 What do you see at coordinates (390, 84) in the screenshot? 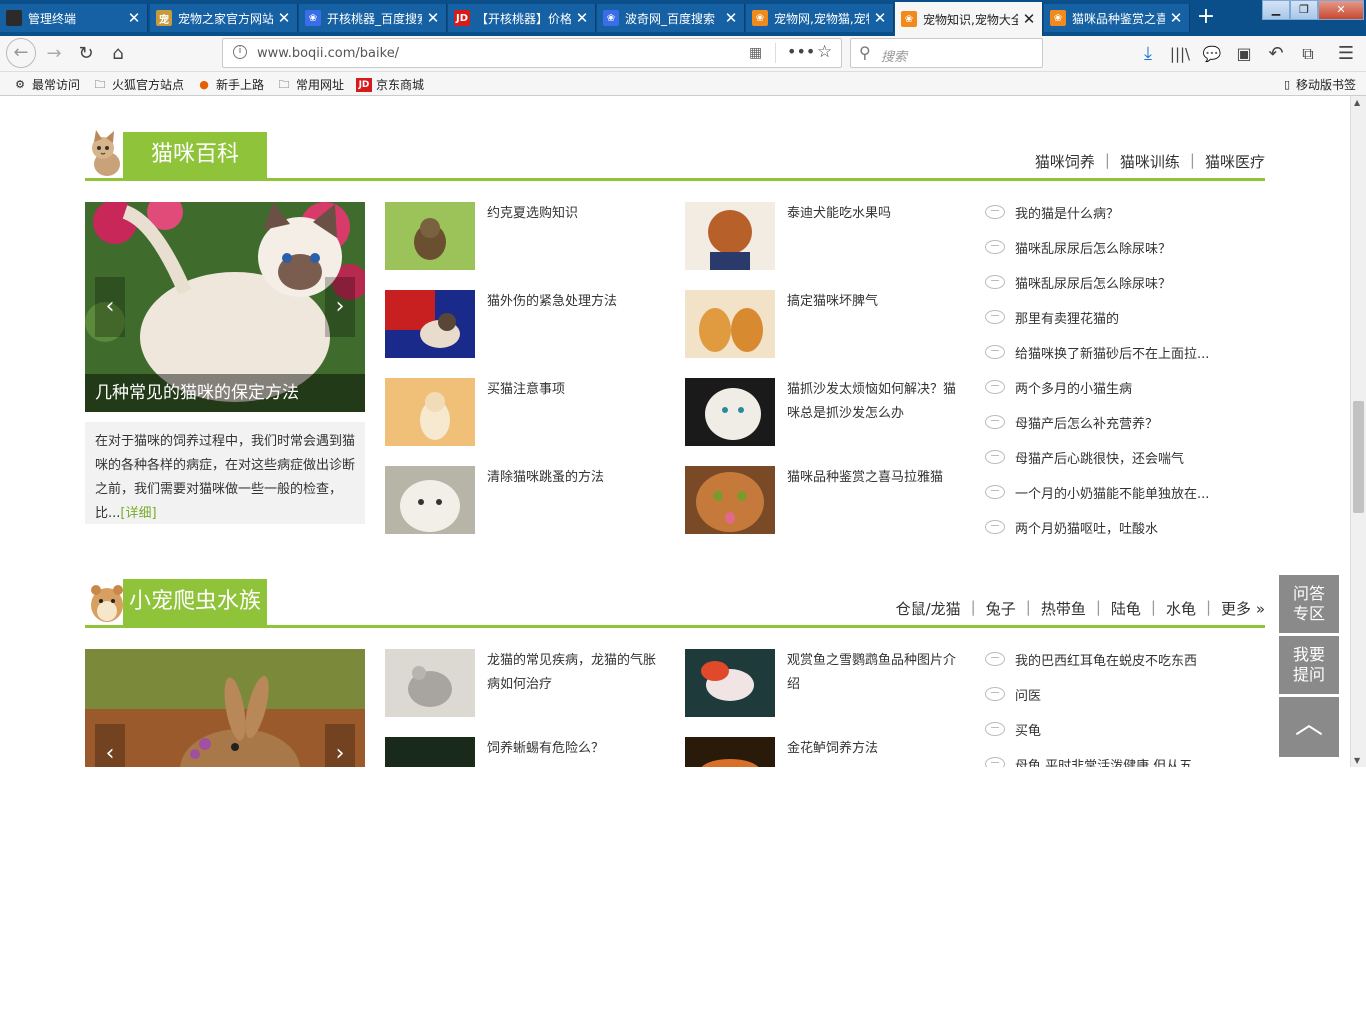
I see `bookmark-jd-mall: JD 京东商城` at bounding box center [390, 84].